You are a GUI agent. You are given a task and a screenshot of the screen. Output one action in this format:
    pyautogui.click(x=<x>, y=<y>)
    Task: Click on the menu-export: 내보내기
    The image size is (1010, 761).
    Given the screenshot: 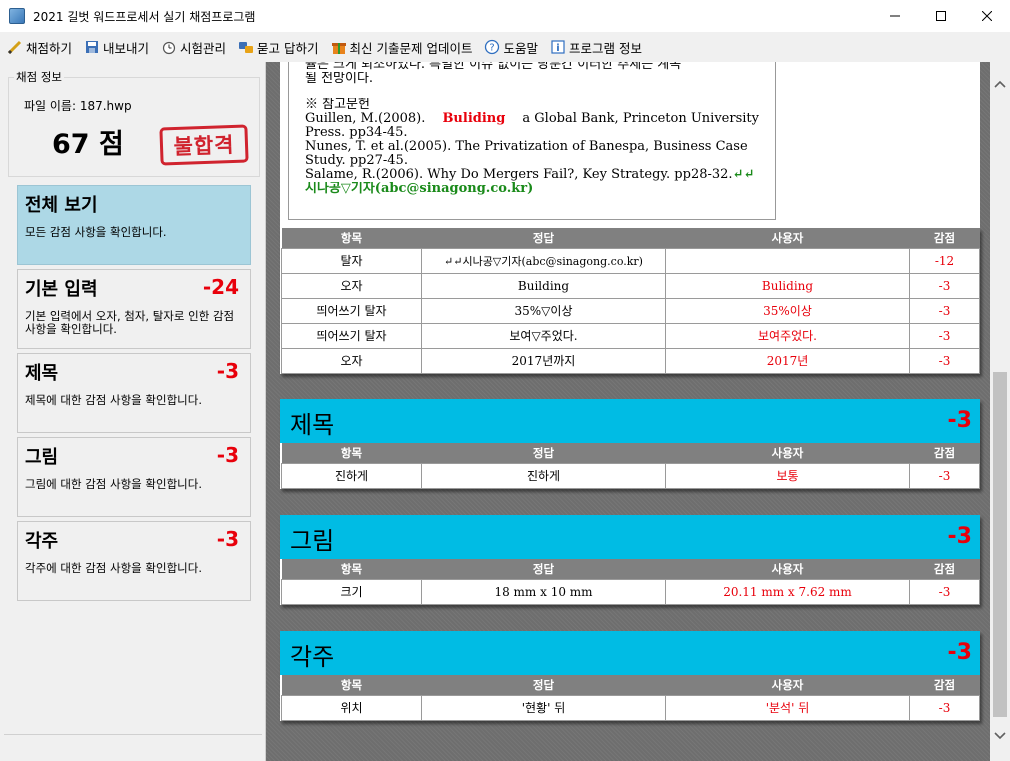 What is the action you would take?
    pyautogui.click(x=116, y=47)
    